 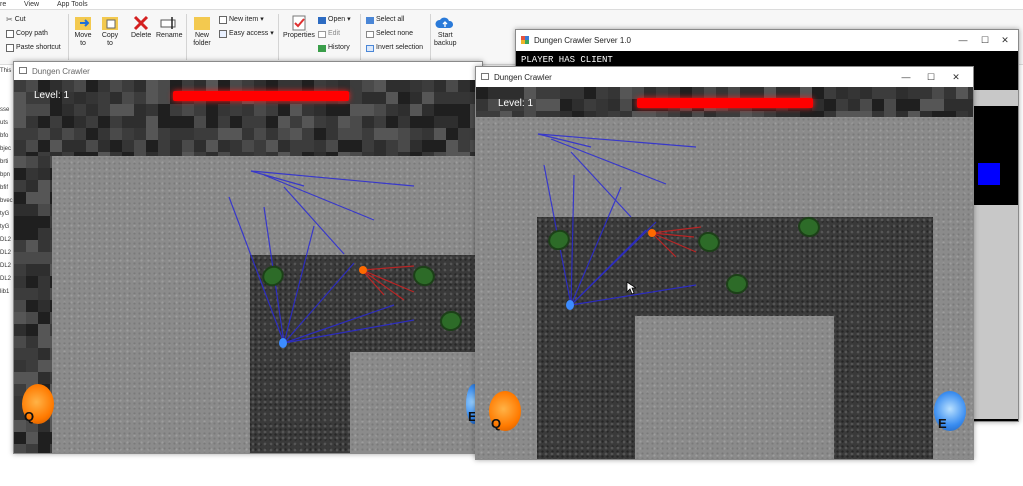 What do you see at coordinates (10, 48) in the screenshot?
I see `paste-shortcut-icon` at bounding box center [10, 48].